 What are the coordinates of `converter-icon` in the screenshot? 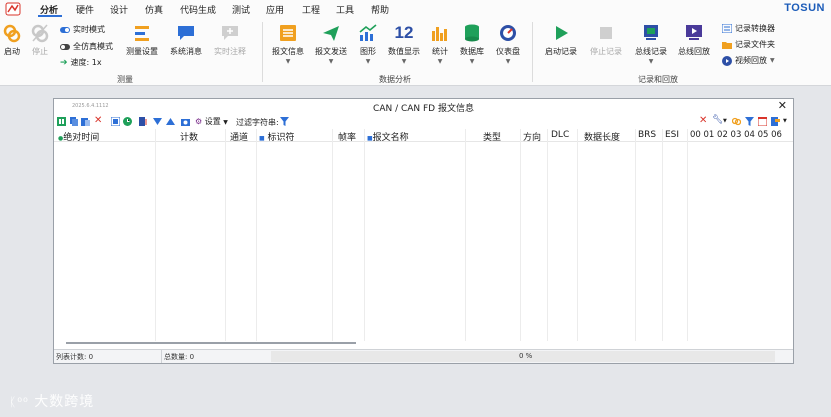 It's located at (727, 28).